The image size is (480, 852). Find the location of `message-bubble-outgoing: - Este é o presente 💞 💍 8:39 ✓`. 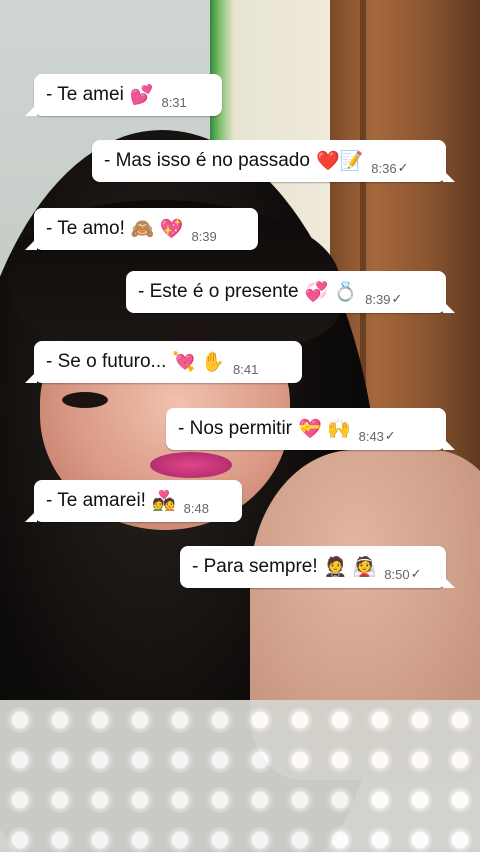

message-bubble-outgoing: - Este é o presente 💞 💍 8:39 ✓ is located at coordinates (290, 292).